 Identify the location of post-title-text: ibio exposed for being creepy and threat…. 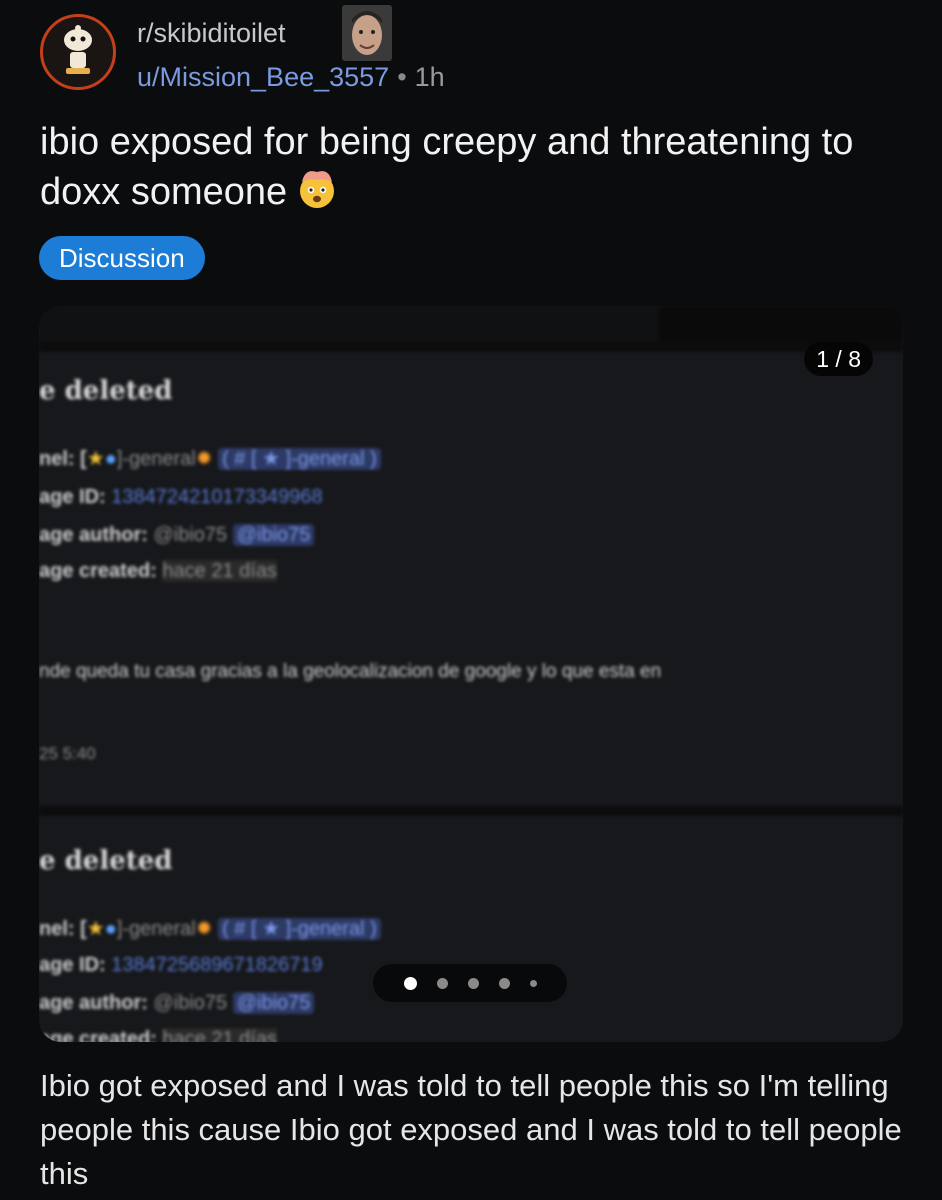
(447, 167).